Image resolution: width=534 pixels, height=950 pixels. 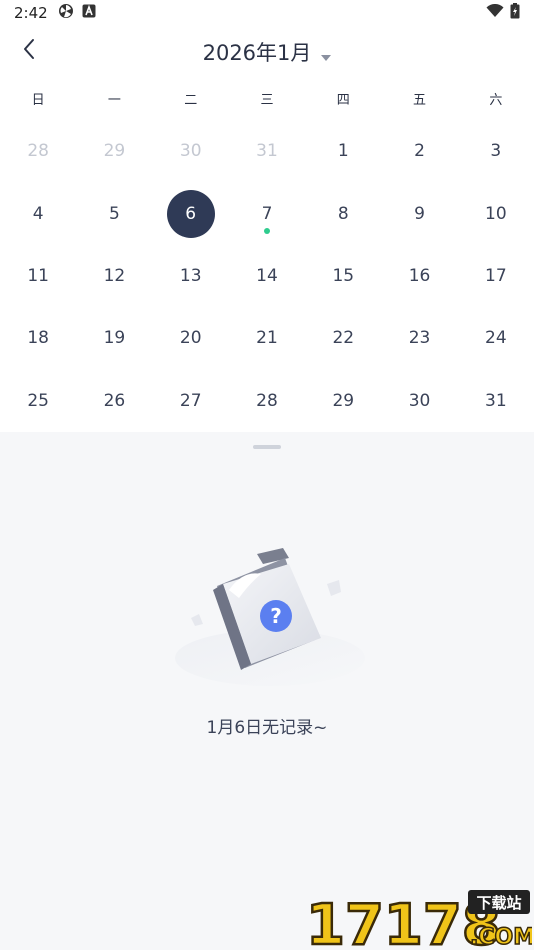 I want to click on day-cell: 13, so click(x=191, y=276).